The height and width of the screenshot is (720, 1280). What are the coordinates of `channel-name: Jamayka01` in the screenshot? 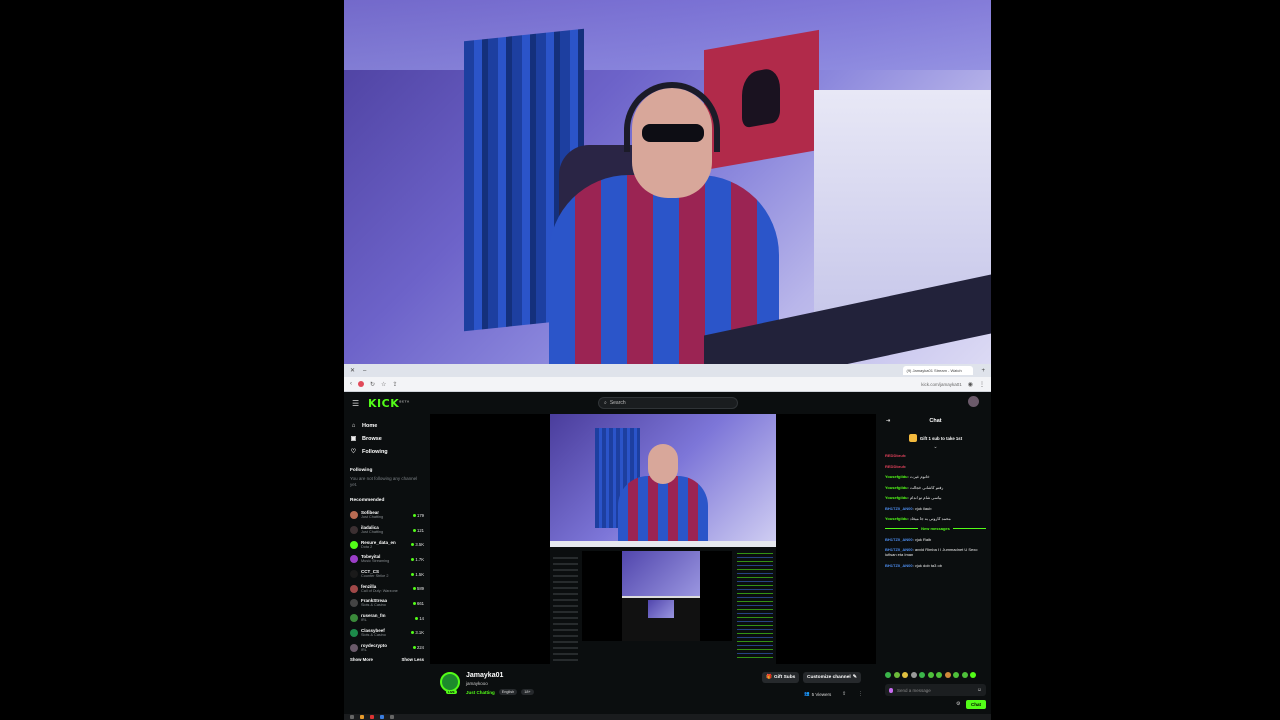 It's located at (484, 675).